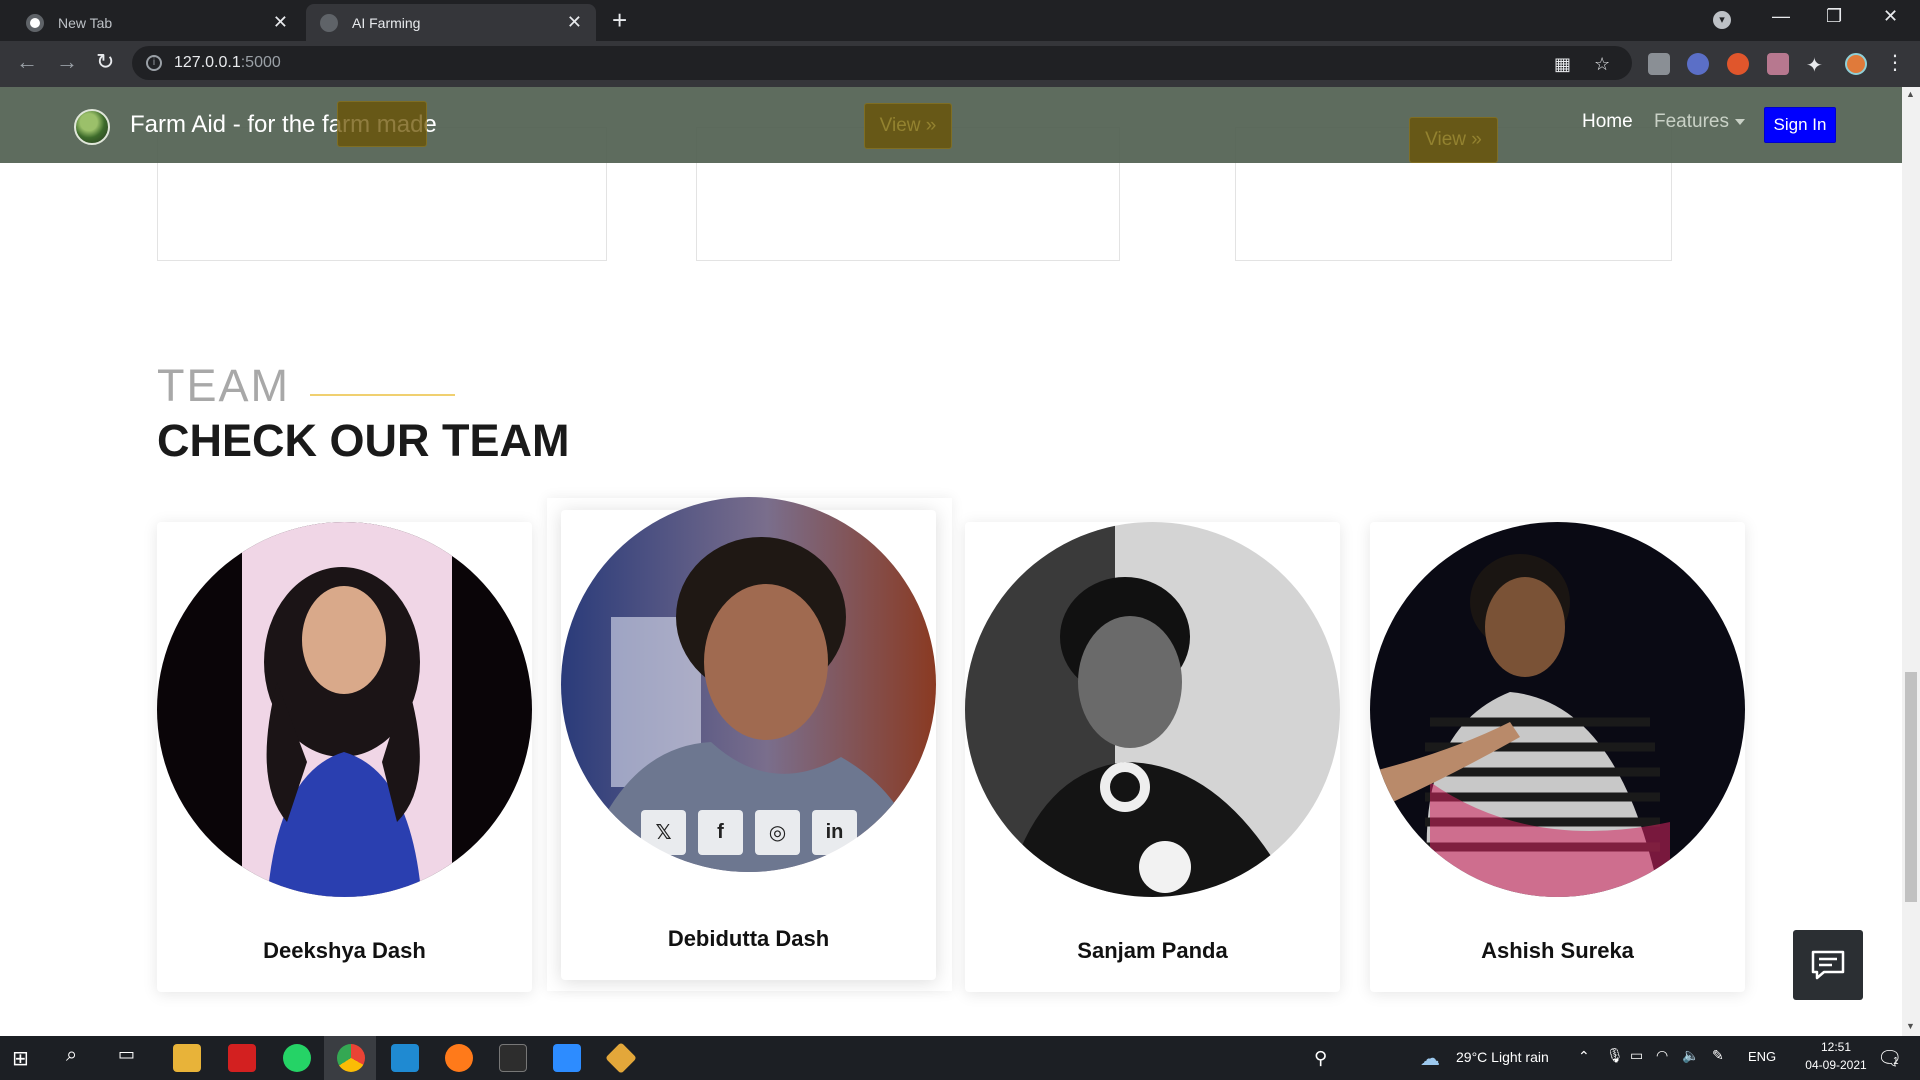  I want to click on zoom-icon, so click(567, 1058).